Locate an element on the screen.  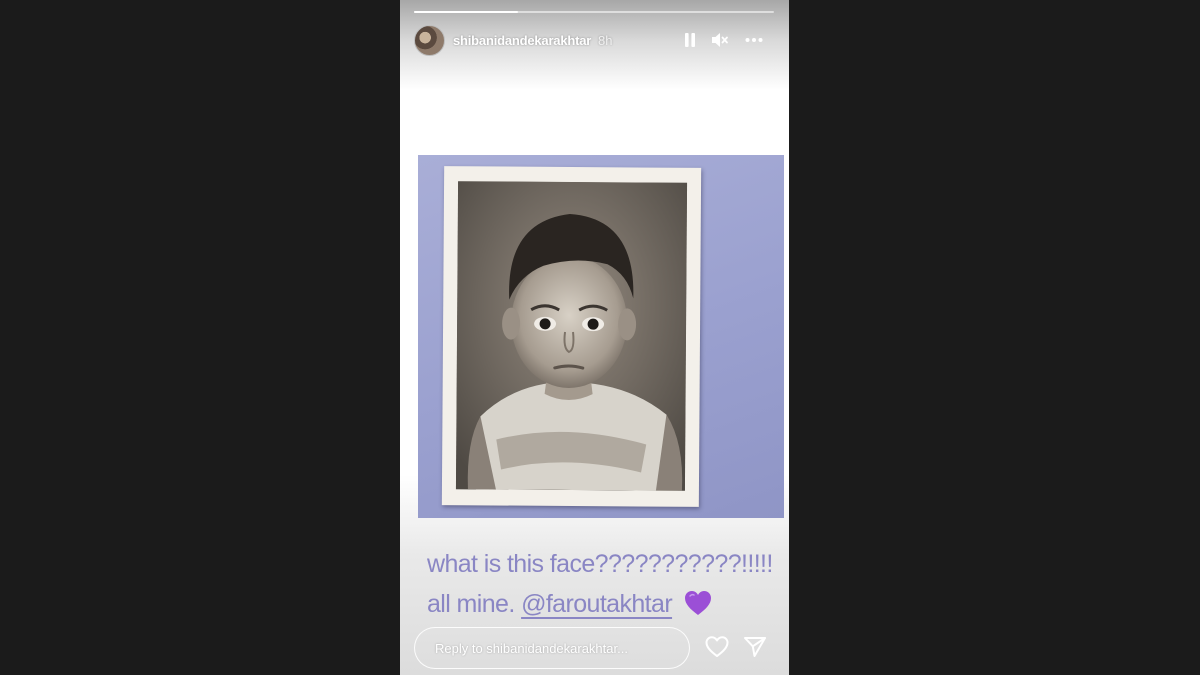
username: shibanidandekarakhtar is located at coordinates (522, 40).